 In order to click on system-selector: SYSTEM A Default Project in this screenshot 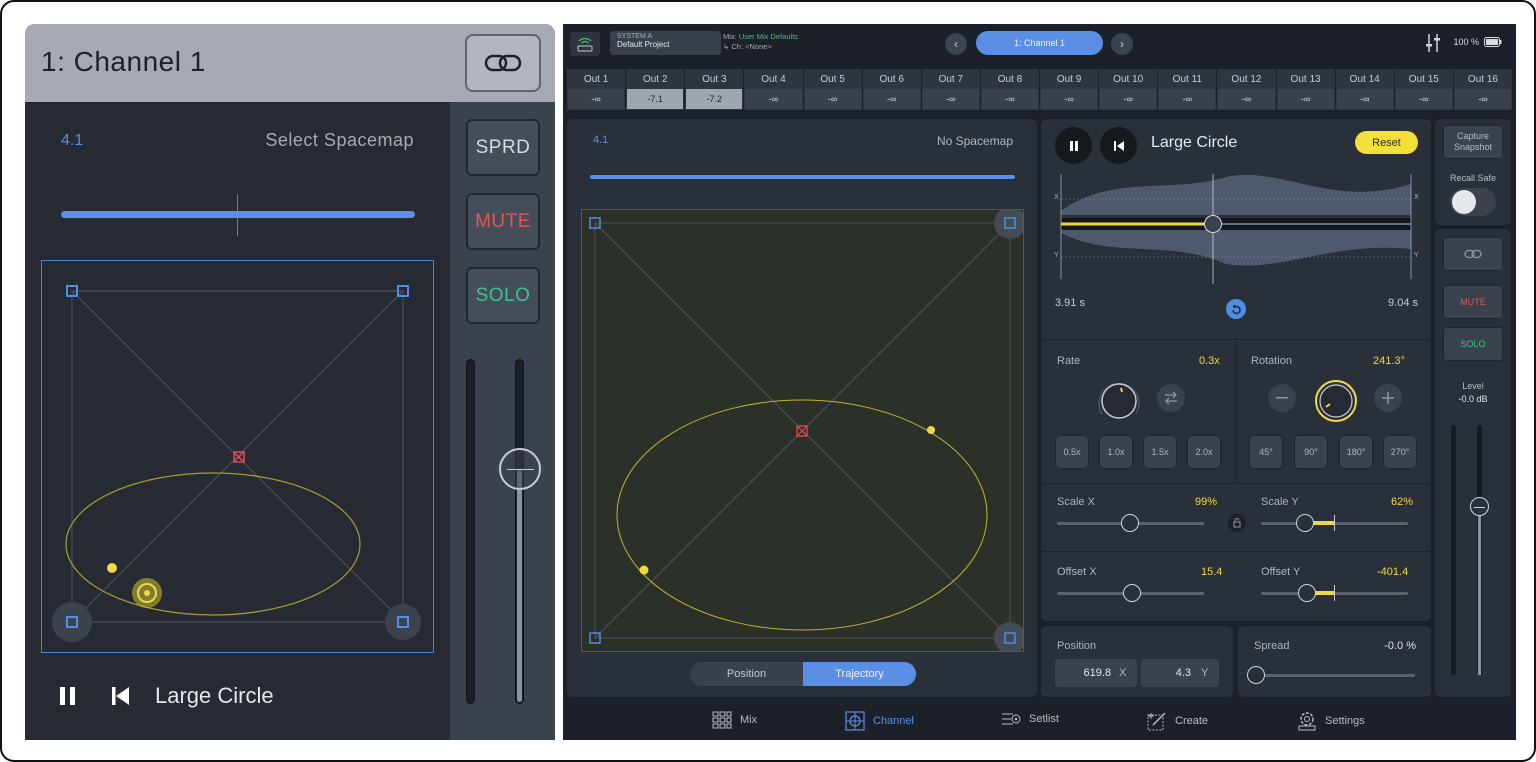, I will do `click(665, 43)`.